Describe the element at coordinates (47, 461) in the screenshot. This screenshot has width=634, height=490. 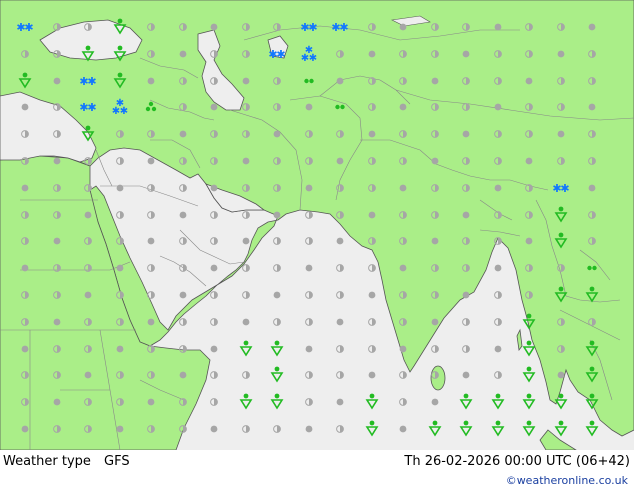
I see `product-label: Weather type` at that location.